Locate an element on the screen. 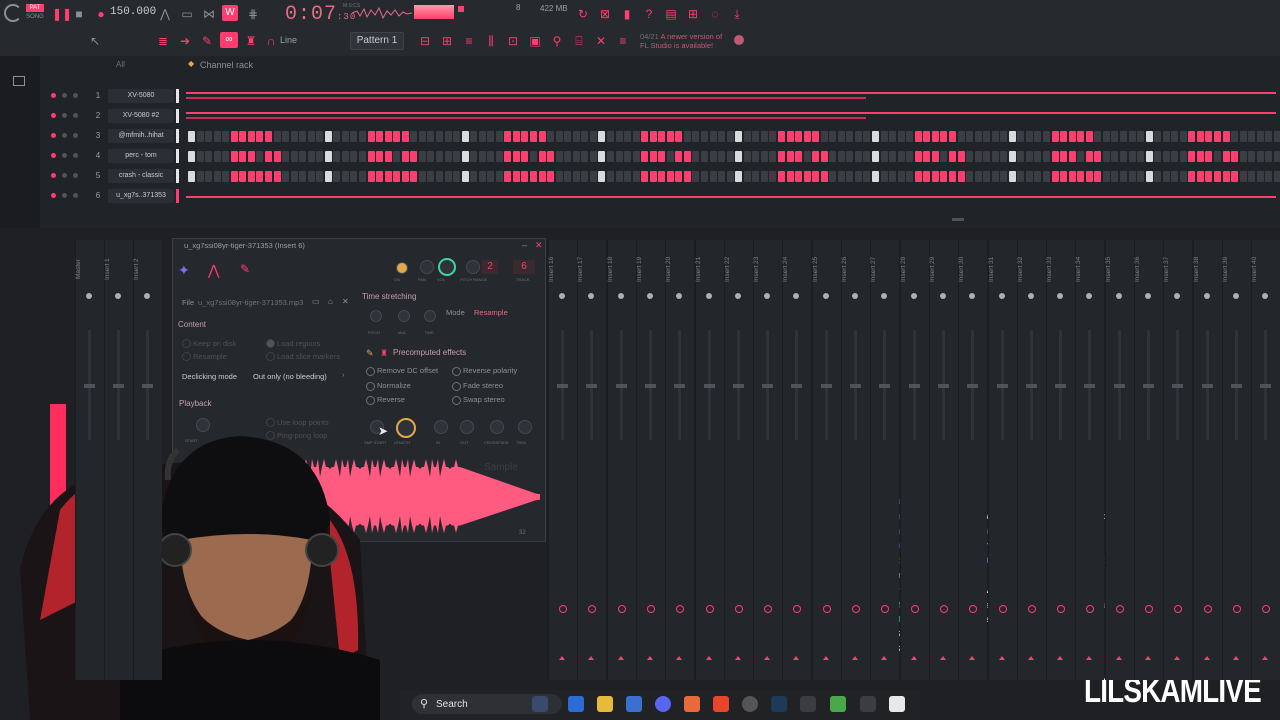 The width and height of the screenshot is (1280, 720). touch-keyboard-icon: ⌸ is located at coordinates (579, 41).